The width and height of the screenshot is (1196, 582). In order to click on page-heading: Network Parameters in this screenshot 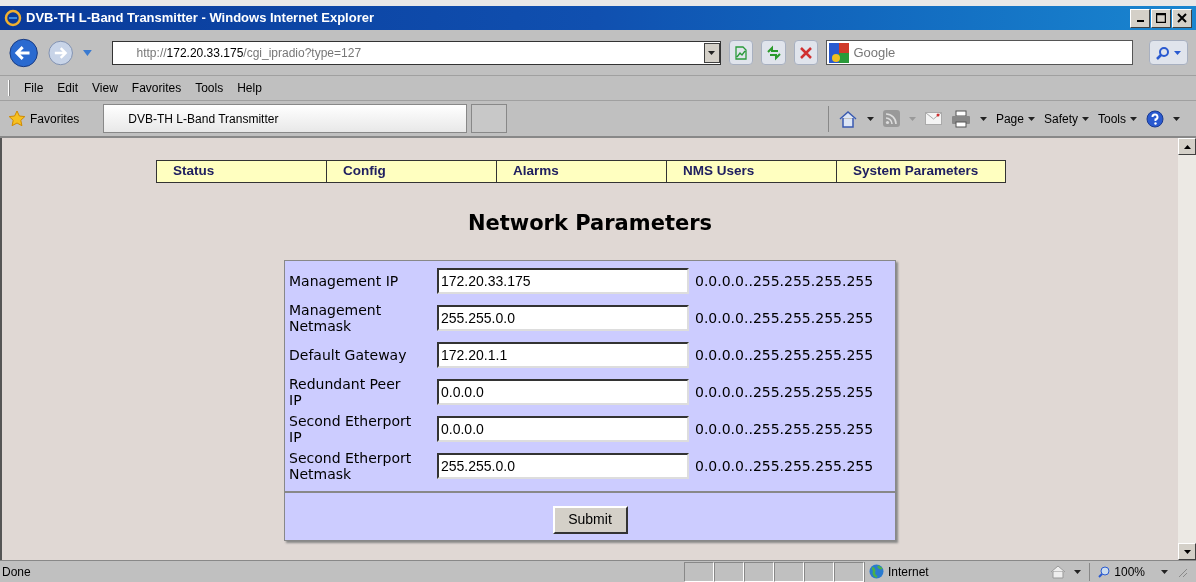, I will do `click(590, 223)`.